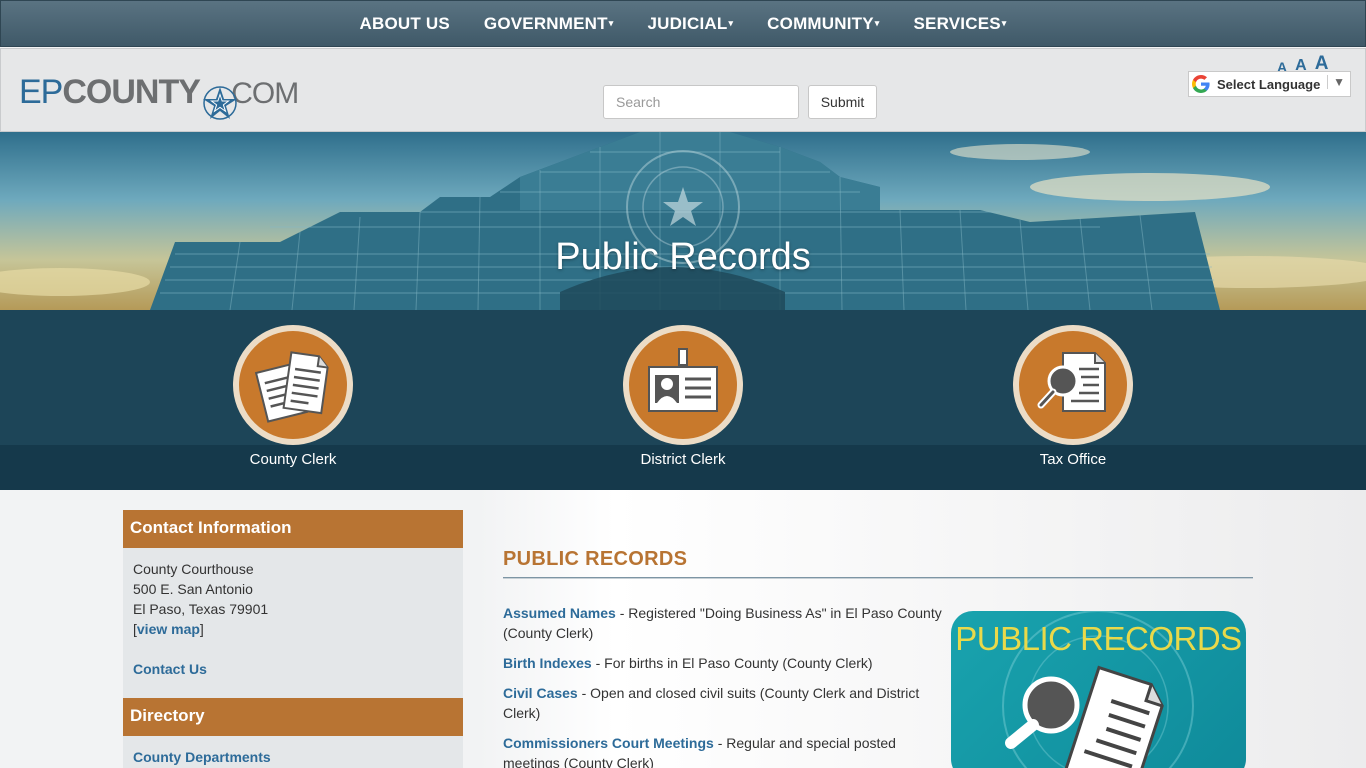  Describe the element at coordinates (842, 102) in the screenshot. I see `submit-button: Submit` at that location.